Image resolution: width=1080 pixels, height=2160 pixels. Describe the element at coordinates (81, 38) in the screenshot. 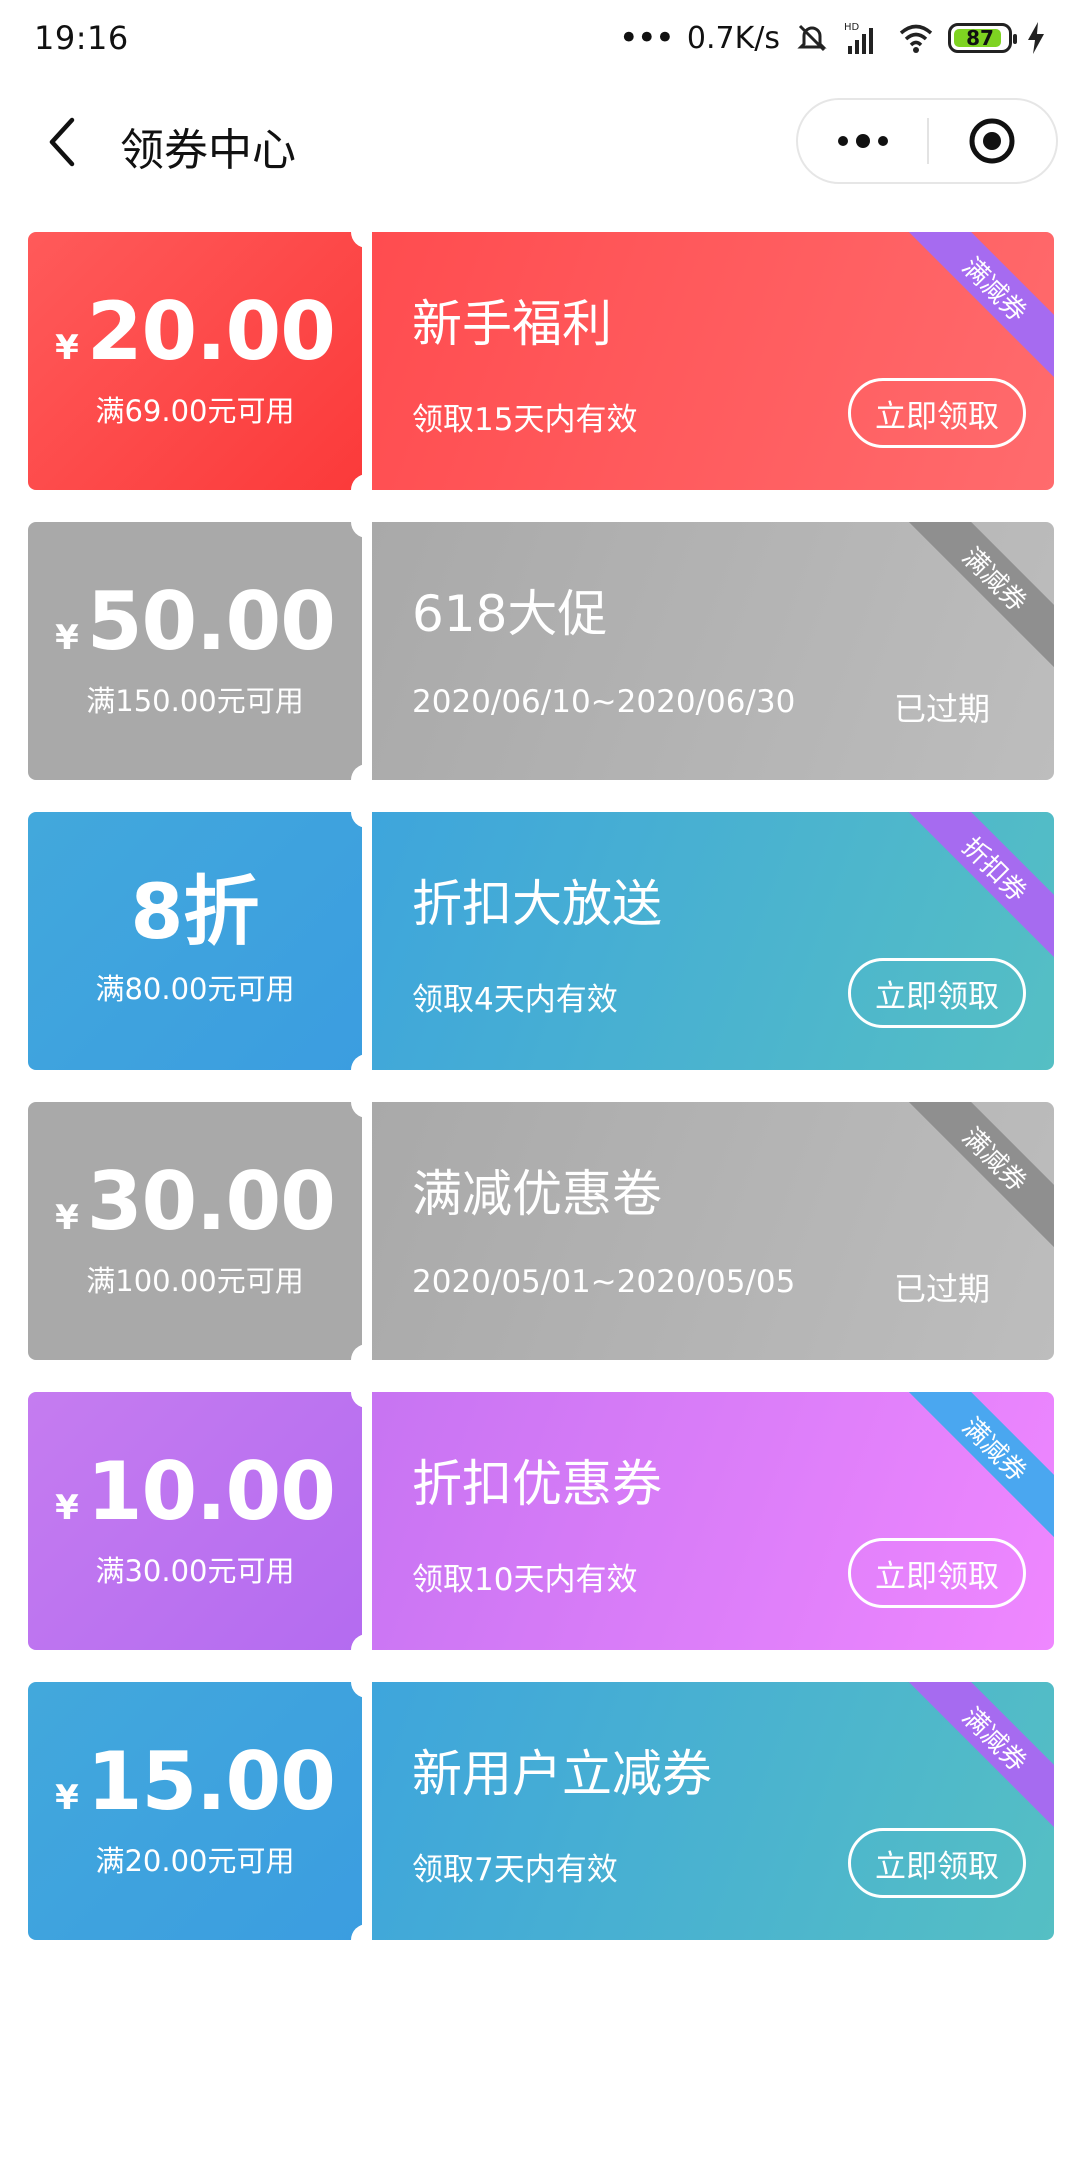

I see `status-time: 19:16` at that location.